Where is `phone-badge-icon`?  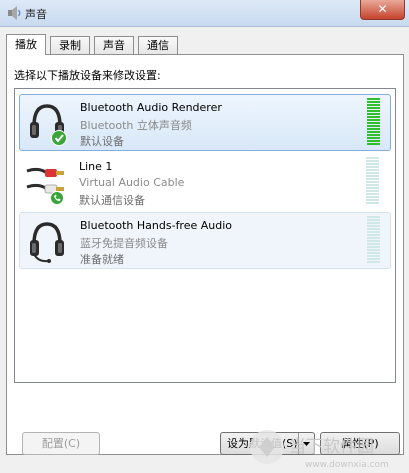
phone-badge-icon is located at coordinates (57, 198).